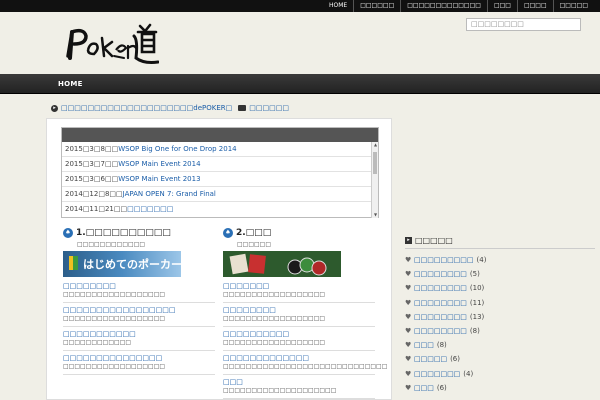  What do you see at coordinates (437, 374) in the screenshot?
I see `category-link: □□□□□□□` at bounding box center [437, 374].